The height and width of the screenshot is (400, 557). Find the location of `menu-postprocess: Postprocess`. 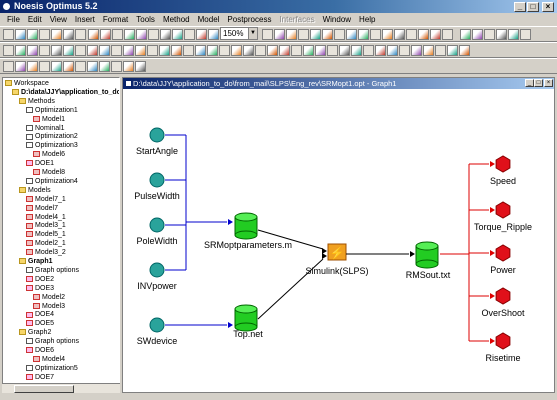

menu-postprocess: Postprocess is located at coordinates (249, 19).